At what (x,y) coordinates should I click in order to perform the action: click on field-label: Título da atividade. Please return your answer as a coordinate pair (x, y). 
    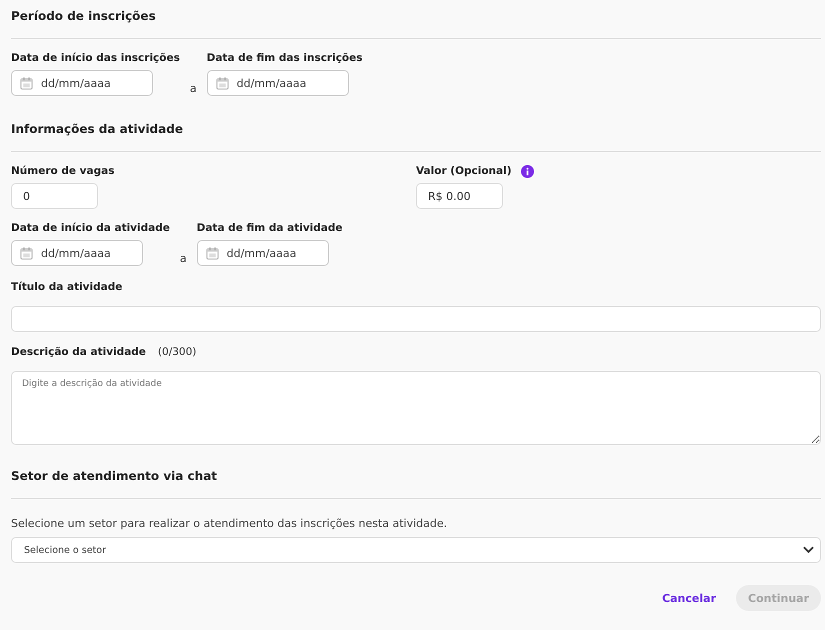
    Looking at the image, I should click on (67, 287).